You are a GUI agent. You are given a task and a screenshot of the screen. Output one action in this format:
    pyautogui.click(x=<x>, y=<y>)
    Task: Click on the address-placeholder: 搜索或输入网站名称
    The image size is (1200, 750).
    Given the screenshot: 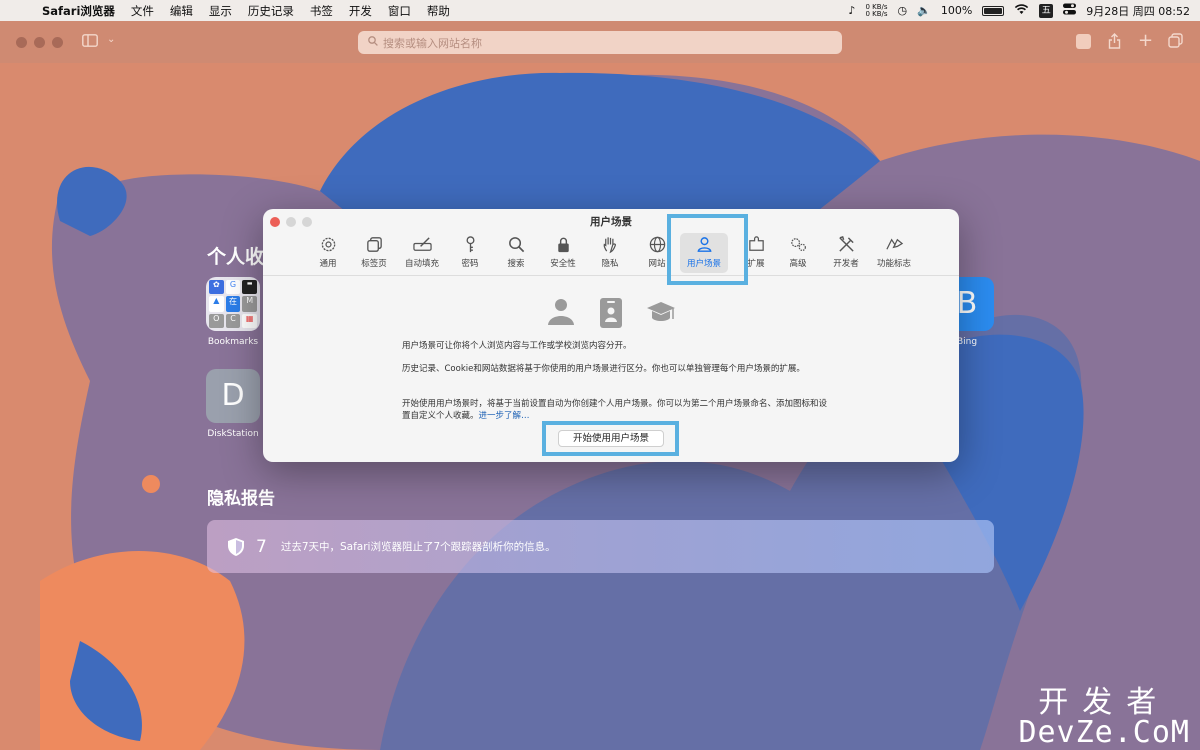 What is the action you would take?
    pyautogui.click(x=432, y=43)
    